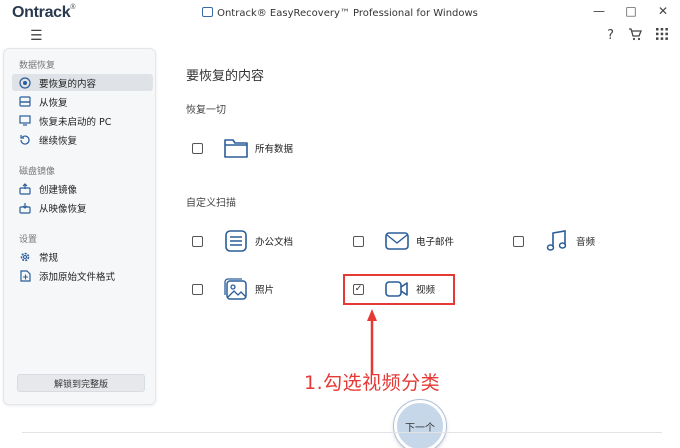 Image resolution: width=680 pixels, height=448 pixels. I want to click on close-button: ✕, so click(663, 11).